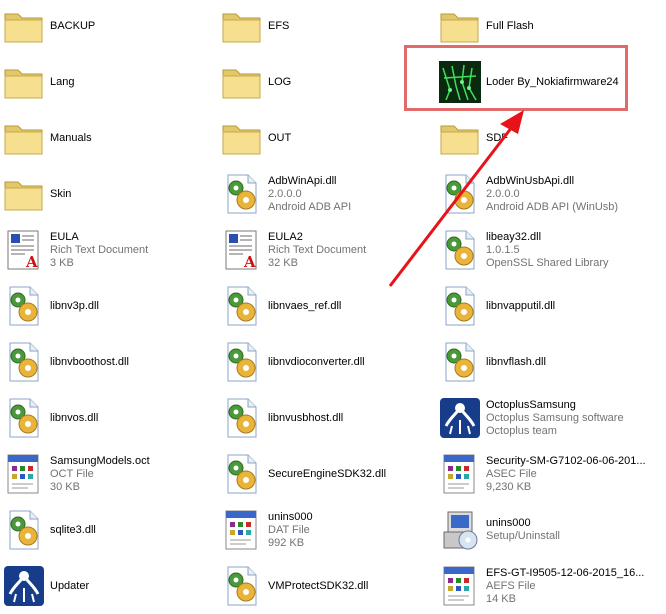  Describe the element at coordinates (521, 430) in the screenshot. I see `file-company: Octoplus team` at that location.